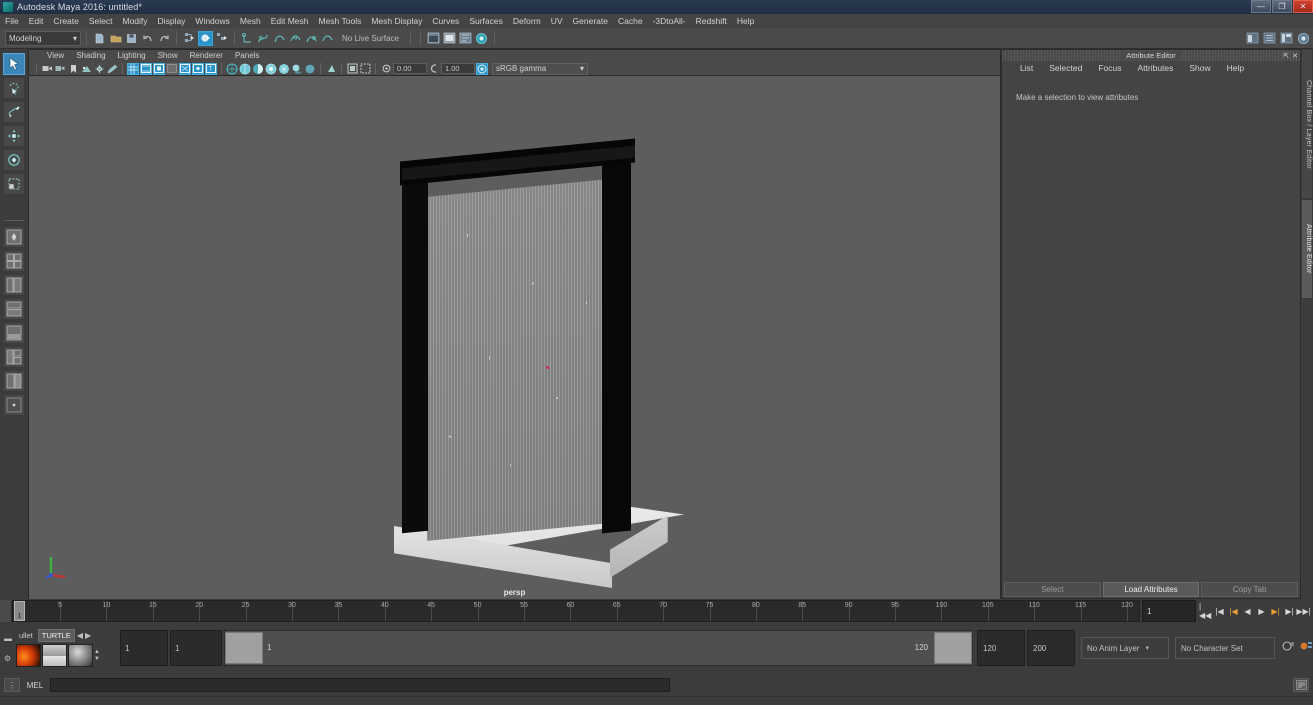 The height and width of the screenshot is (705, 1313). Describe the element at coordinates (232, 68) in the screenshot. I see `wireframe-shading-icon` at that location.